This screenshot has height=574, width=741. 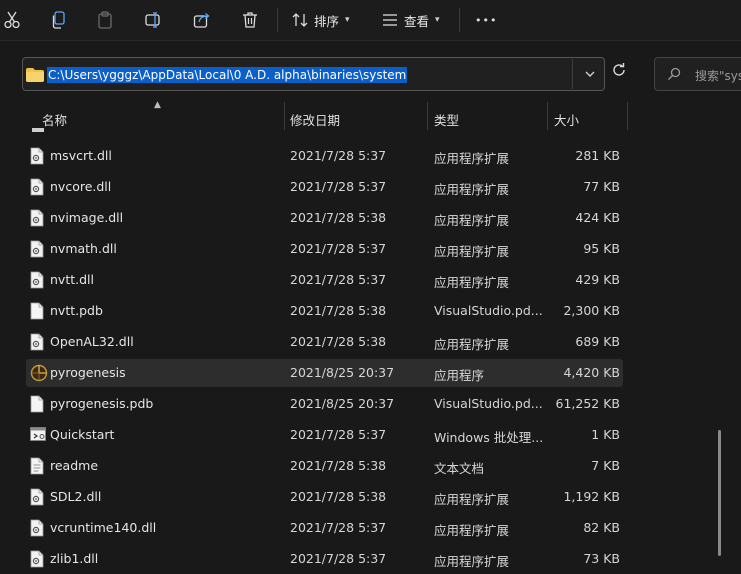 What do you see at coordinates (38, 130) in the screenshot?
I see `partial-file-icon` at bounding box center [38, 130].